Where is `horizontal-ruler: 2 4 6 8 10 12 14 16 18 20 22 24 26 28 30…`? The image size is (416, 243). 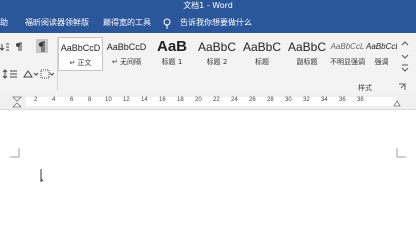
horizontal-ruler: 2 4 6 8 10 12 14 16 18 20 22 24 26 28 30… is located at coordinates (208, 102).